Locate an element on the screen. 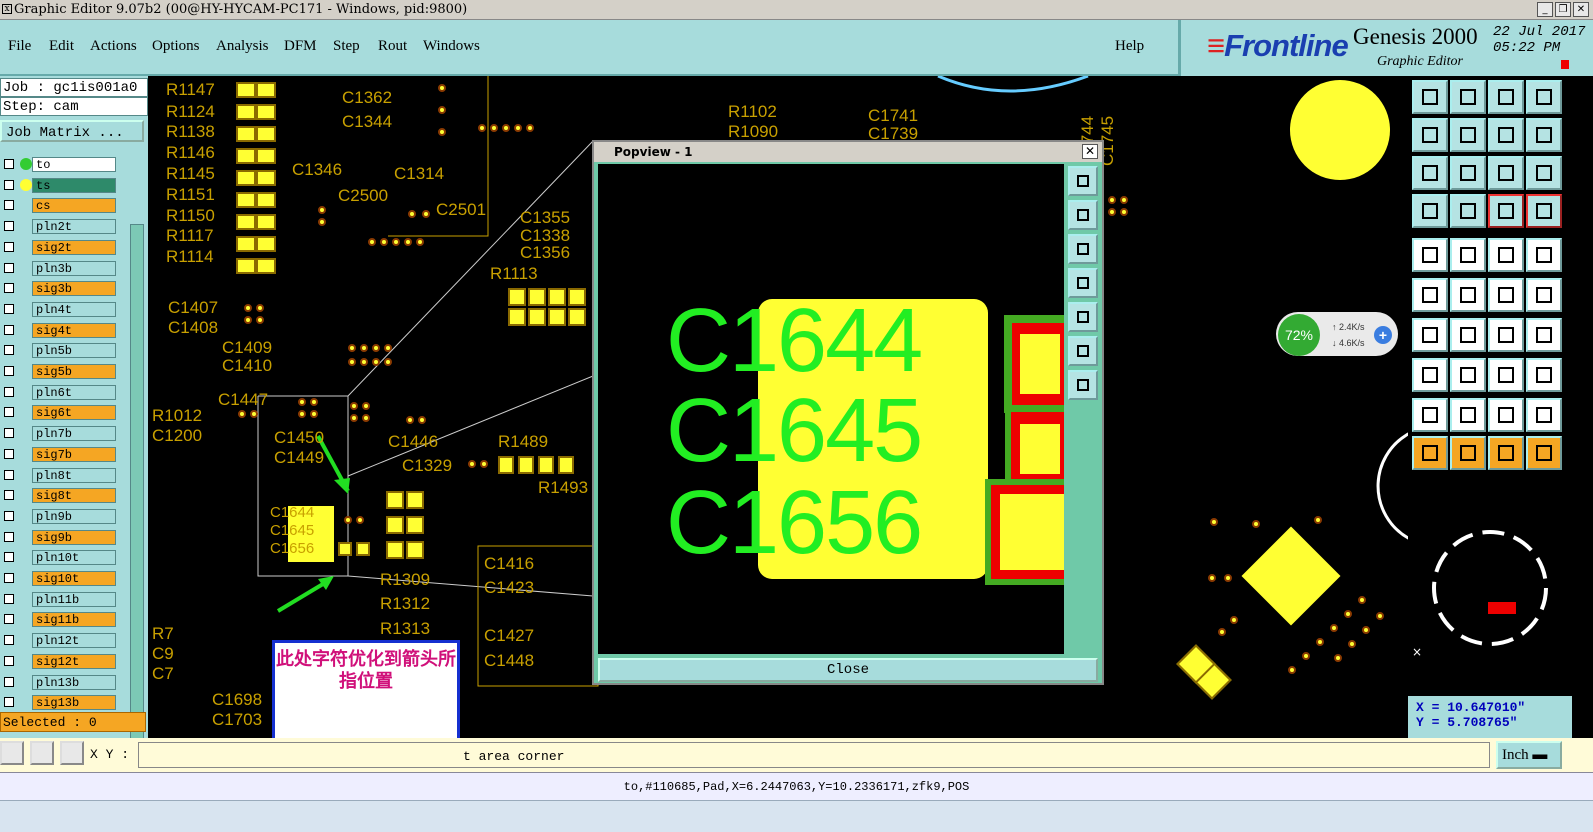 This screenshot has height=832, width=1593. menu-file: File is located at coordinates (19, 46).